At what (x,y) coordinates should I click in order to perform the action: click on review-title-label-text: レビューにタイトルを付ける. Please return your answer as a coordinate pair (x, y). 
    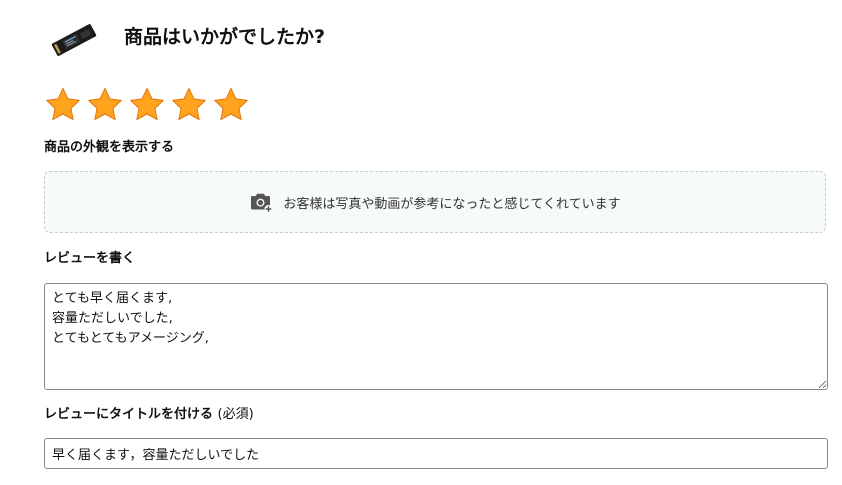
    Looking at the image, I should click on (129, 414).